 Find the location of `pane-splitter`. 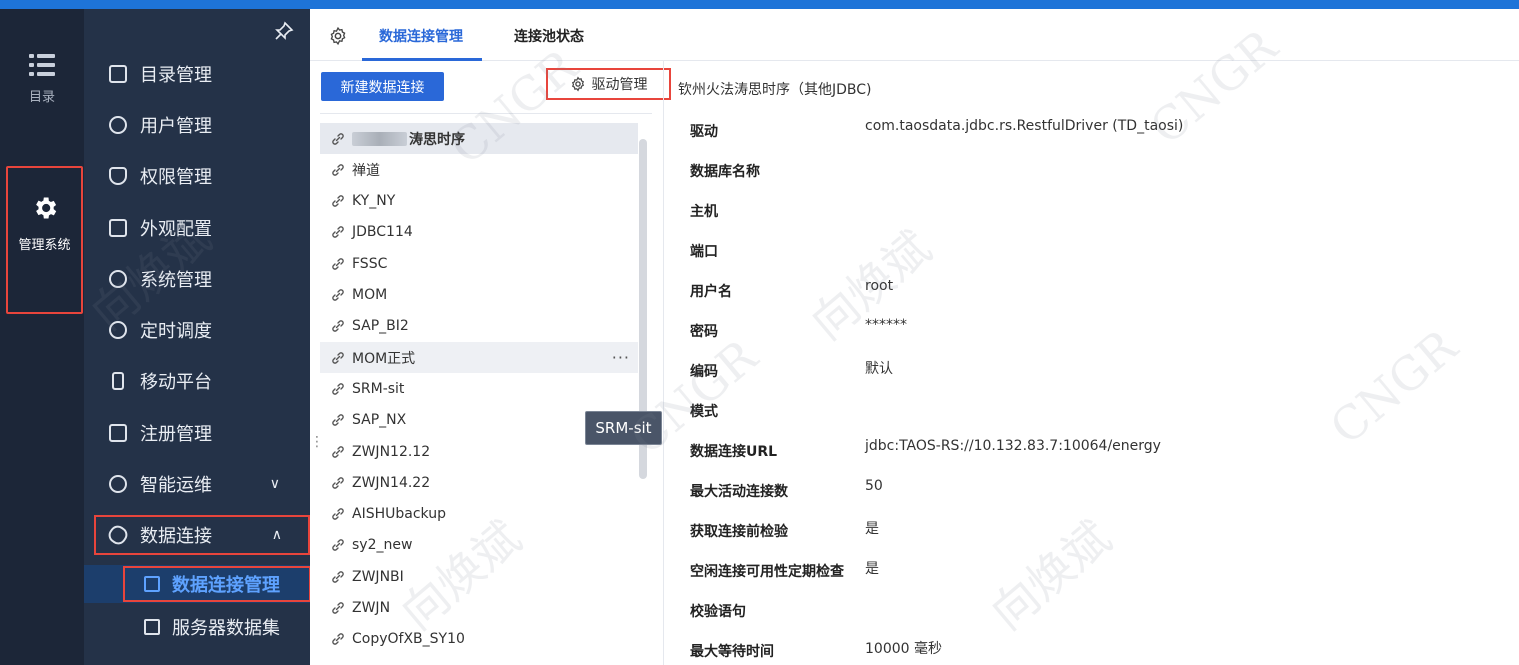

pane-splitter is located at coordinates (663, 363).